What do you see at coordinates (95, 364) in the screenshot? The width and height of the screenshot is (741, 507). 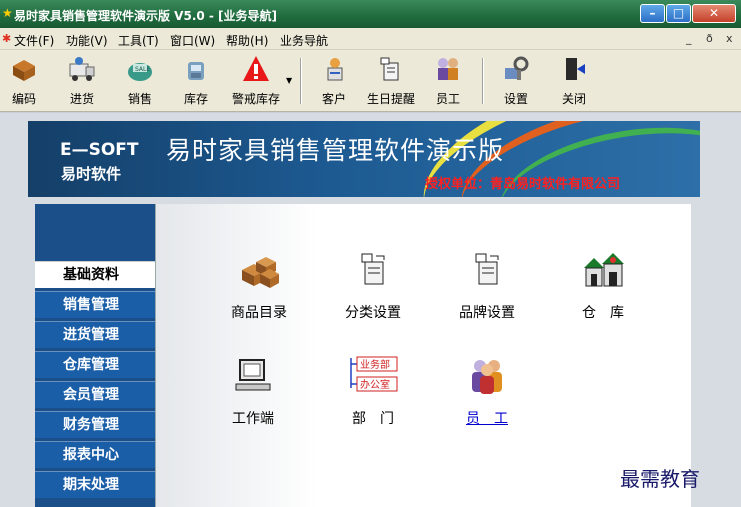 I see `sidebar-item-warehouse: 仓库管理` at bounding box center [95, 364].